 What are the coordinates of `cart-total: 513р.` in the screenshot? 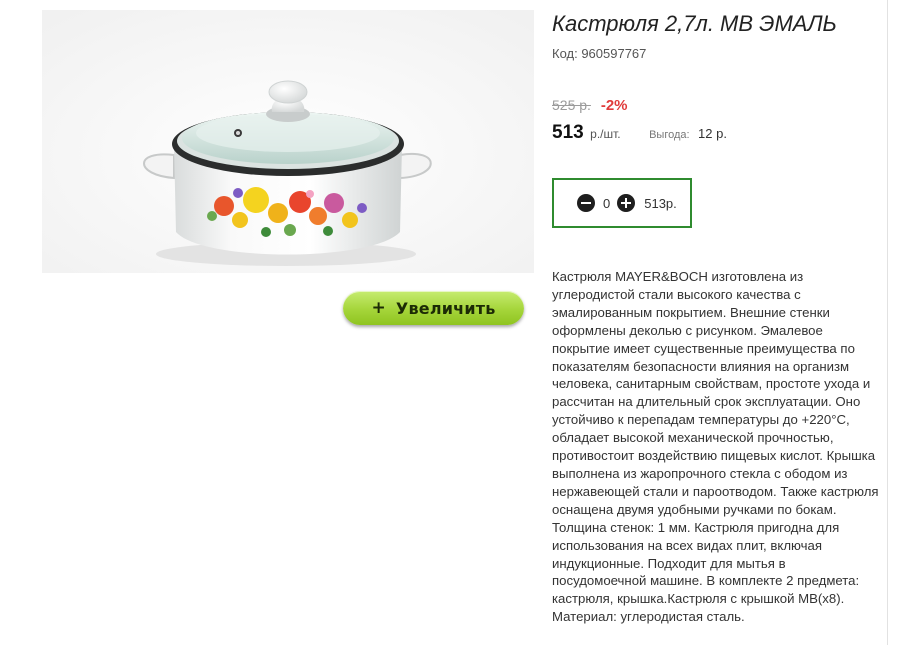 It's located at (660, 203).